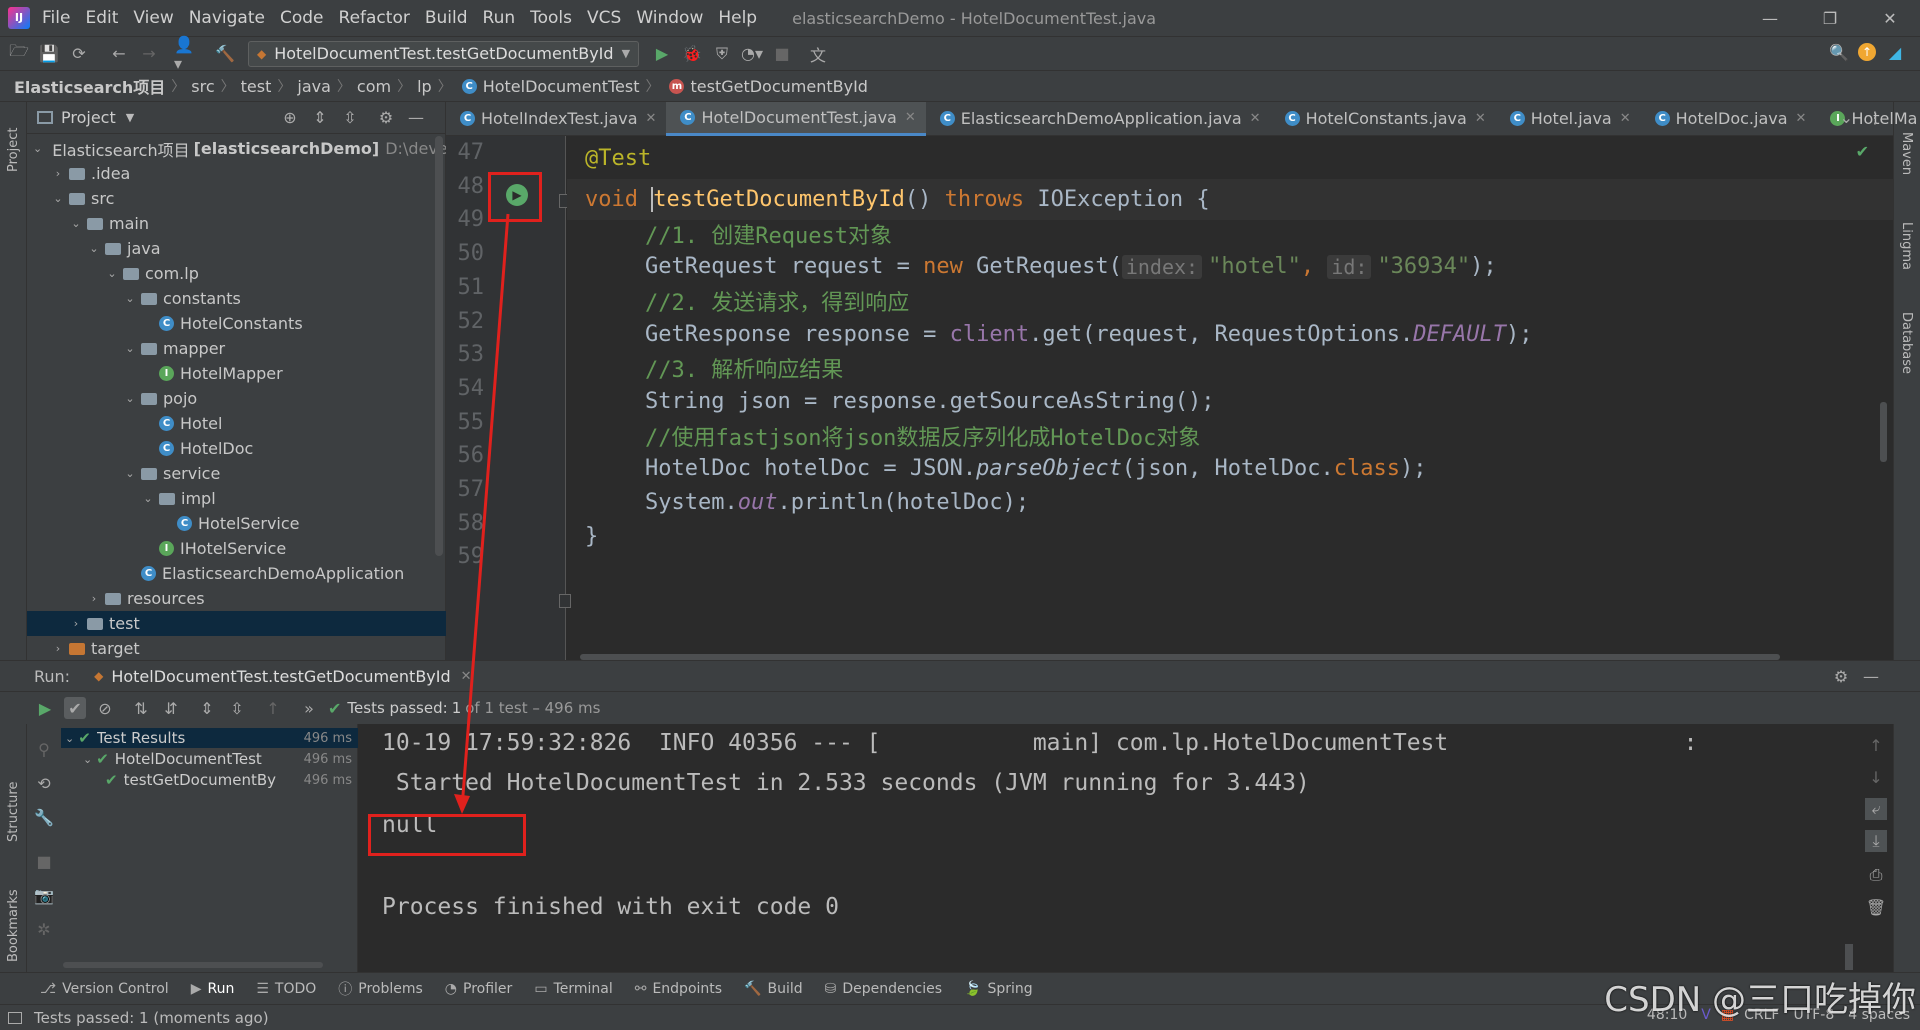  What do you see at coordinates (79, 54) in the screenshot?
I see `sync-icon: ⟳` at bounding box center [79, 54].